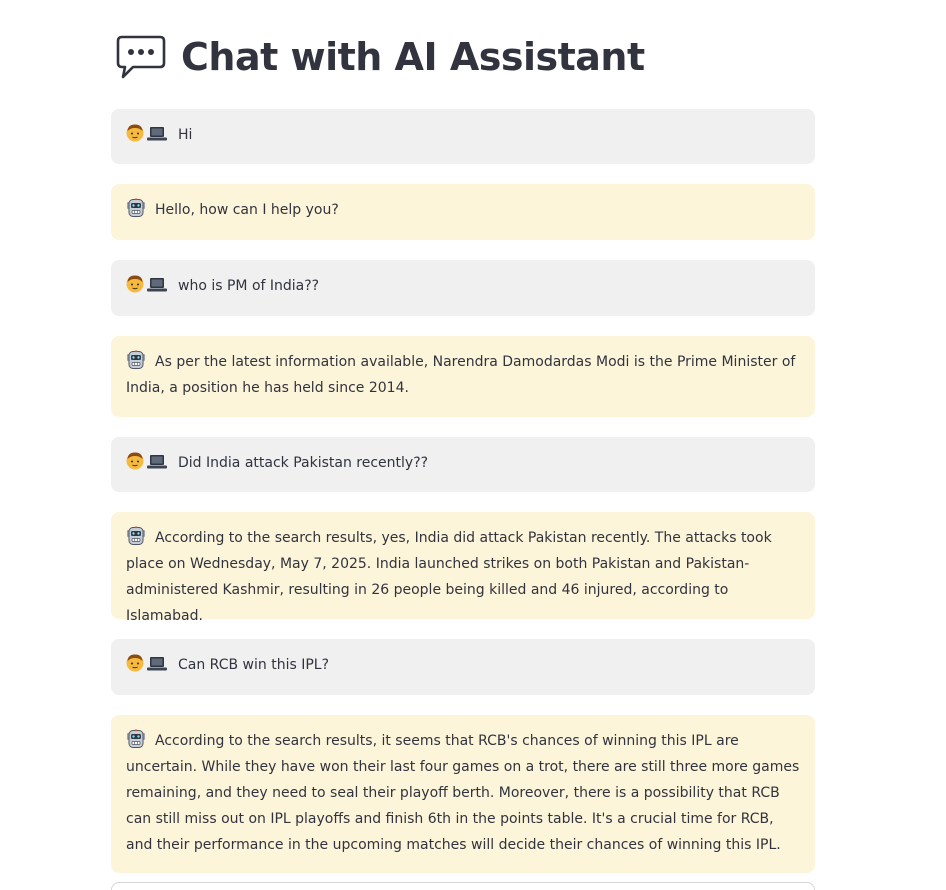 The width and height of the screenshot is (946, 890). I want to click on page-title: Chat with AI Assistant, so click(413, 57).